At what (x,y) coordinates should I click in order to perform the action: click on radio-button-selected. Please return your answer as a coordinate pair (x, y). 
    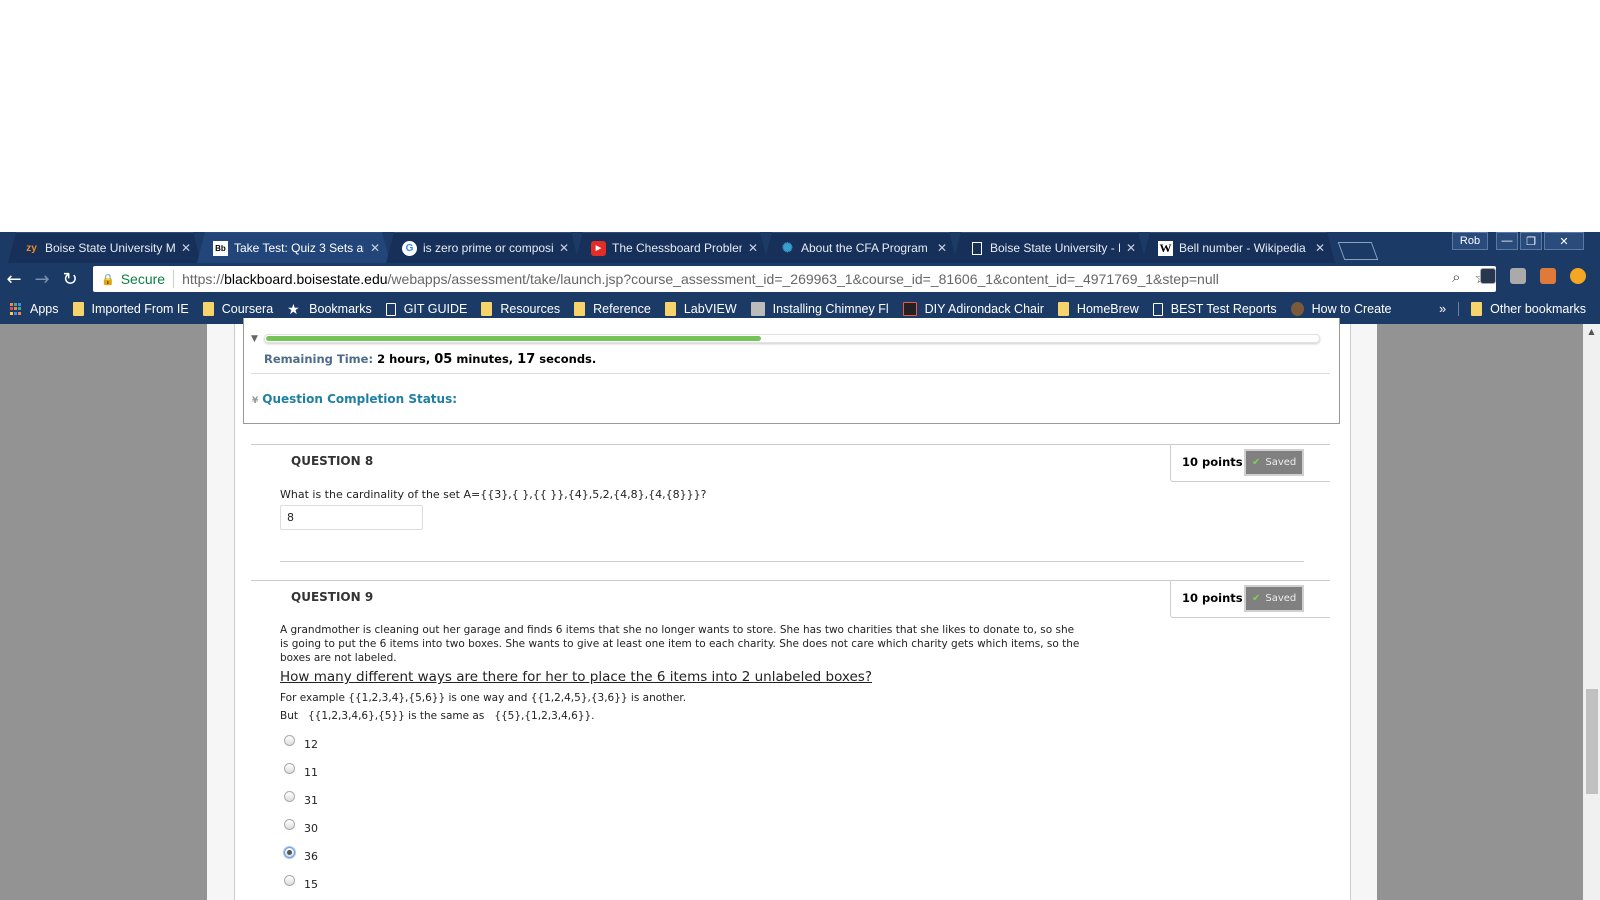
    Looking at the image, I should click on (289, 852).